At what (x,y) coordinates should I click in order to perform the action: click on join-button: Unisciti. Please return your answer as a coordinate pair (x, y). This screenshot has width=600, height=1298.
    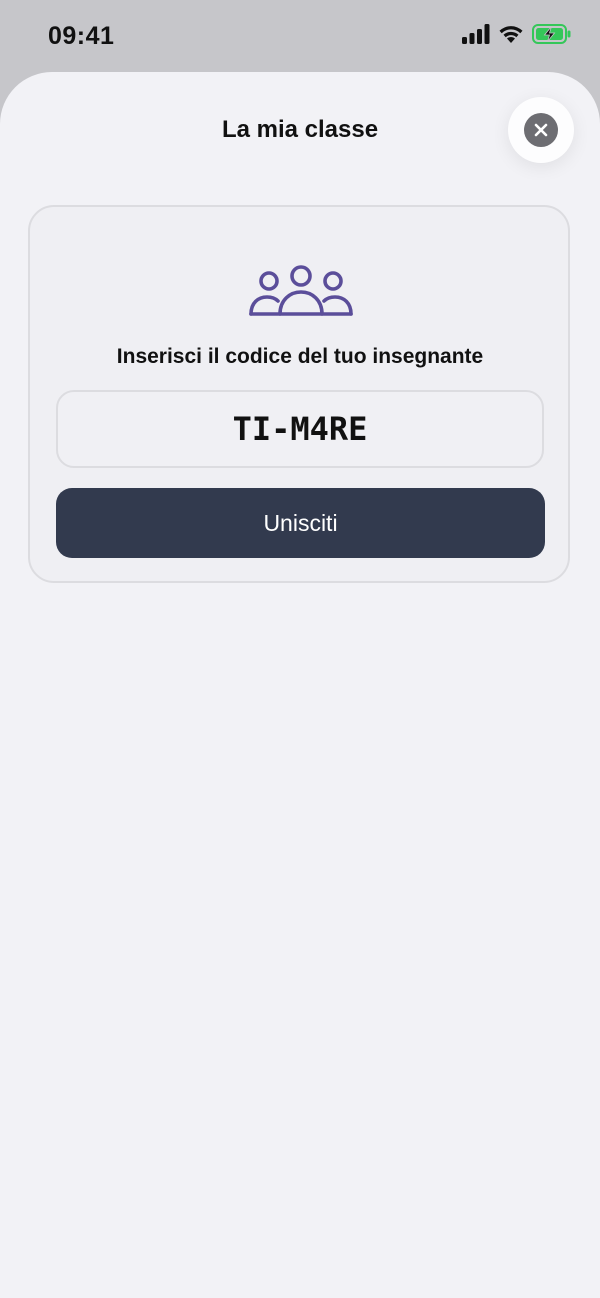
    Looking at the image, I should click on (300, 523).